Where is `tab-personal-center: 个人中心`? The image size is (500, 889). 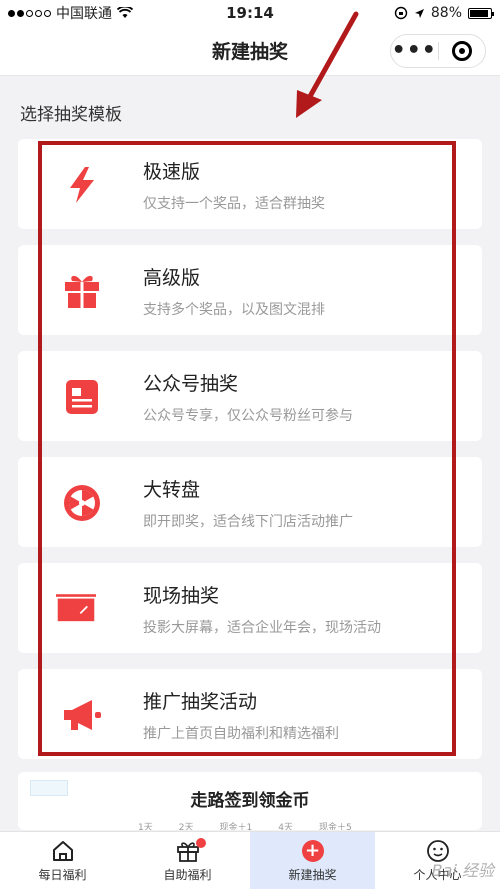 tab-personal-center: 个人中心 is located at coordinates (437, 860).